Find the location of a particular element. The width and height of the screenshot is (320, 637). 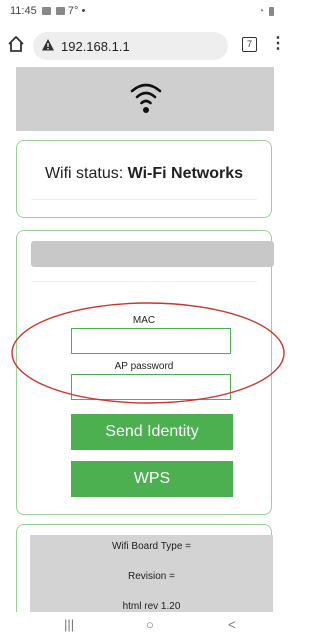

network-select-bar is located at coordinates (152, 254).